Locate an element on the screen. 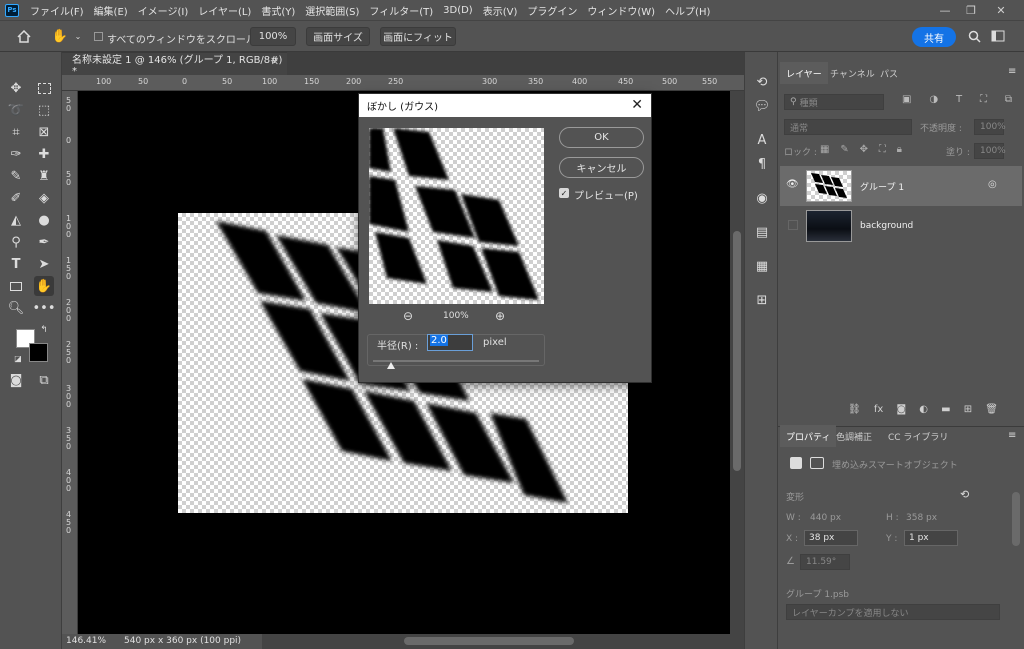  menu-image: イメージ(I) is located at coordinates (163, 10).